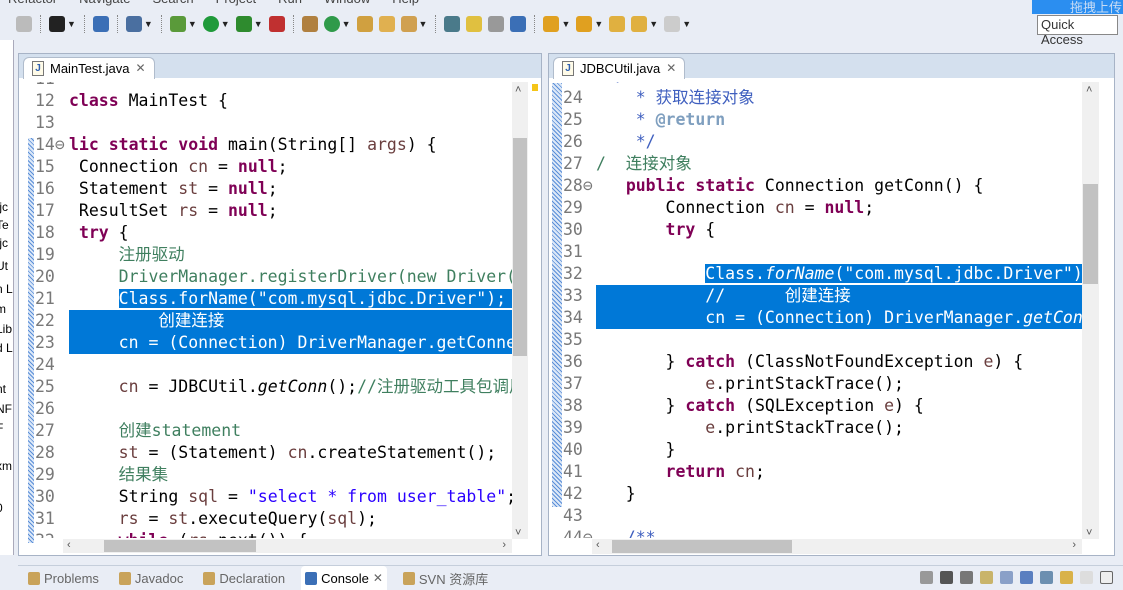 The width and height of the screenshot is (1123, 590). I want to click on code-token: e, so click(710, 383).